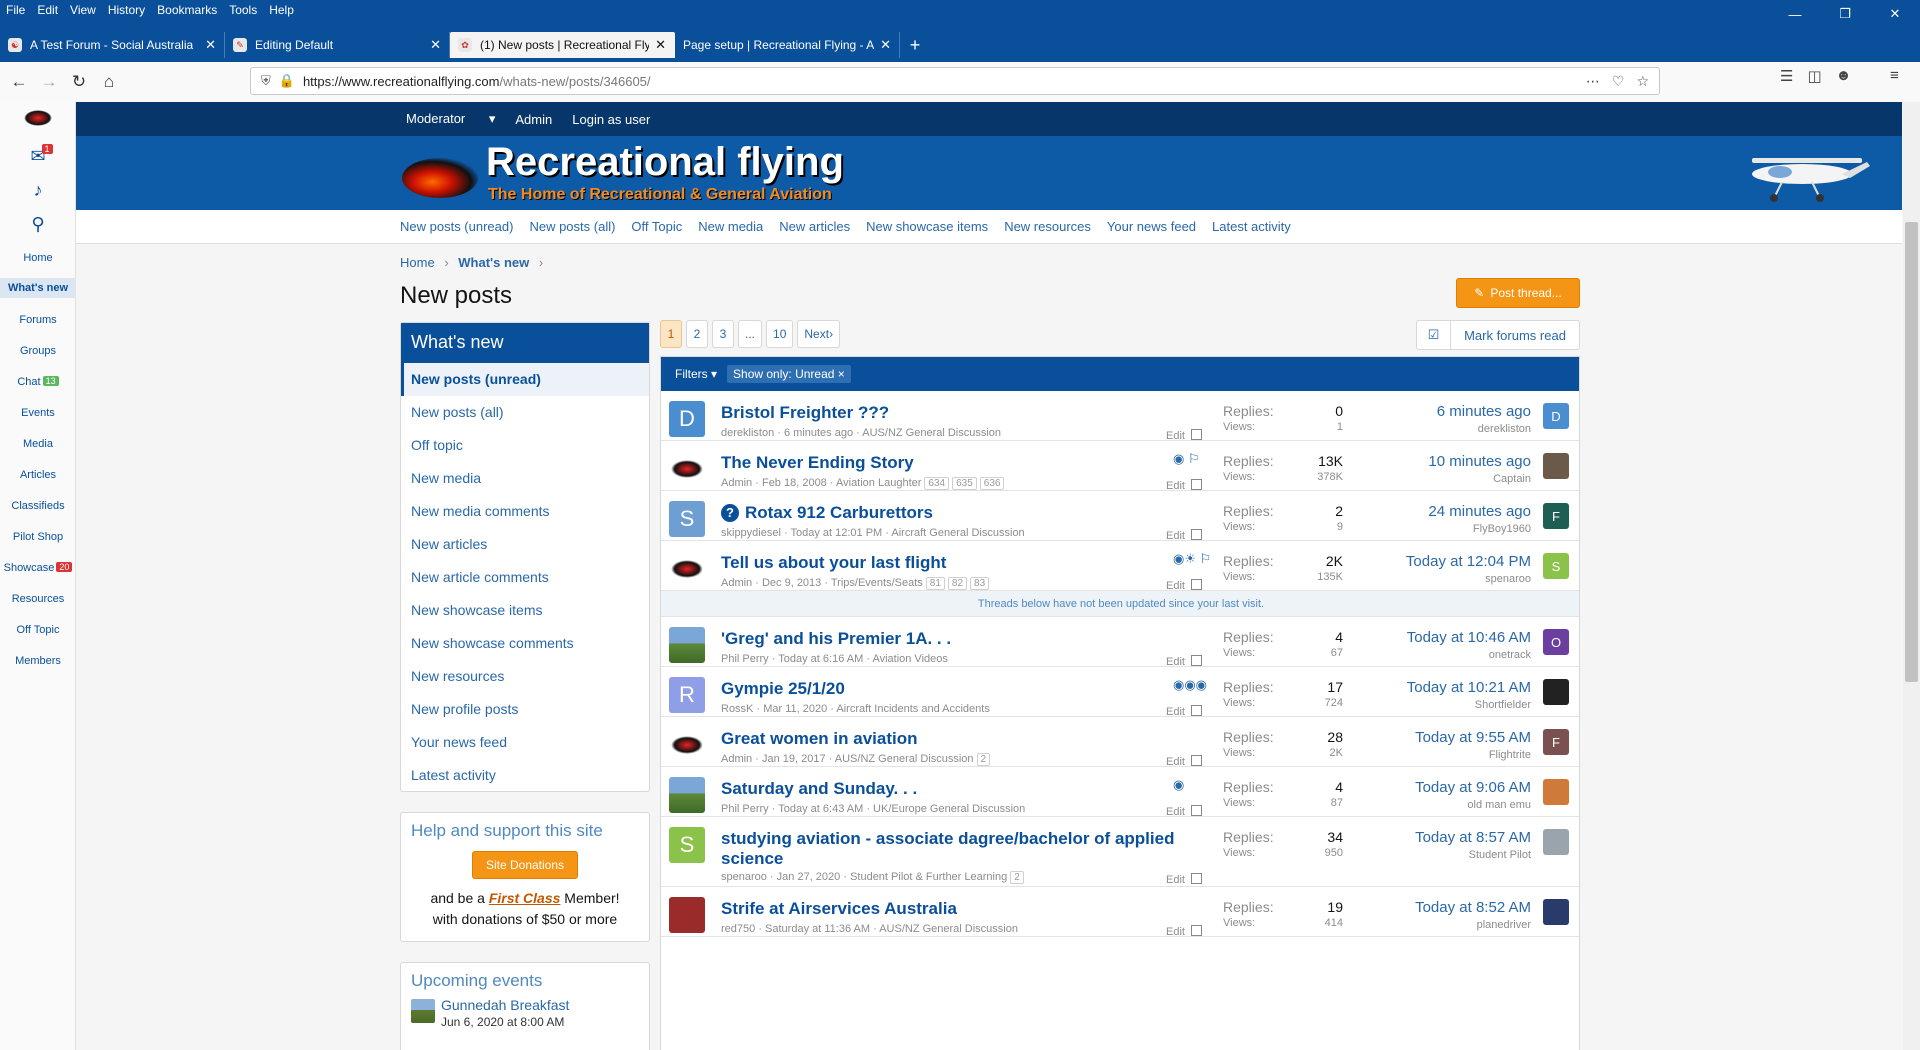 The image size is (1920, 1050). What do you see at coordinates (656, 226) in the screenshot?
I see `subnav-off-topic: Off Topic` at bounding box center [656, 226].